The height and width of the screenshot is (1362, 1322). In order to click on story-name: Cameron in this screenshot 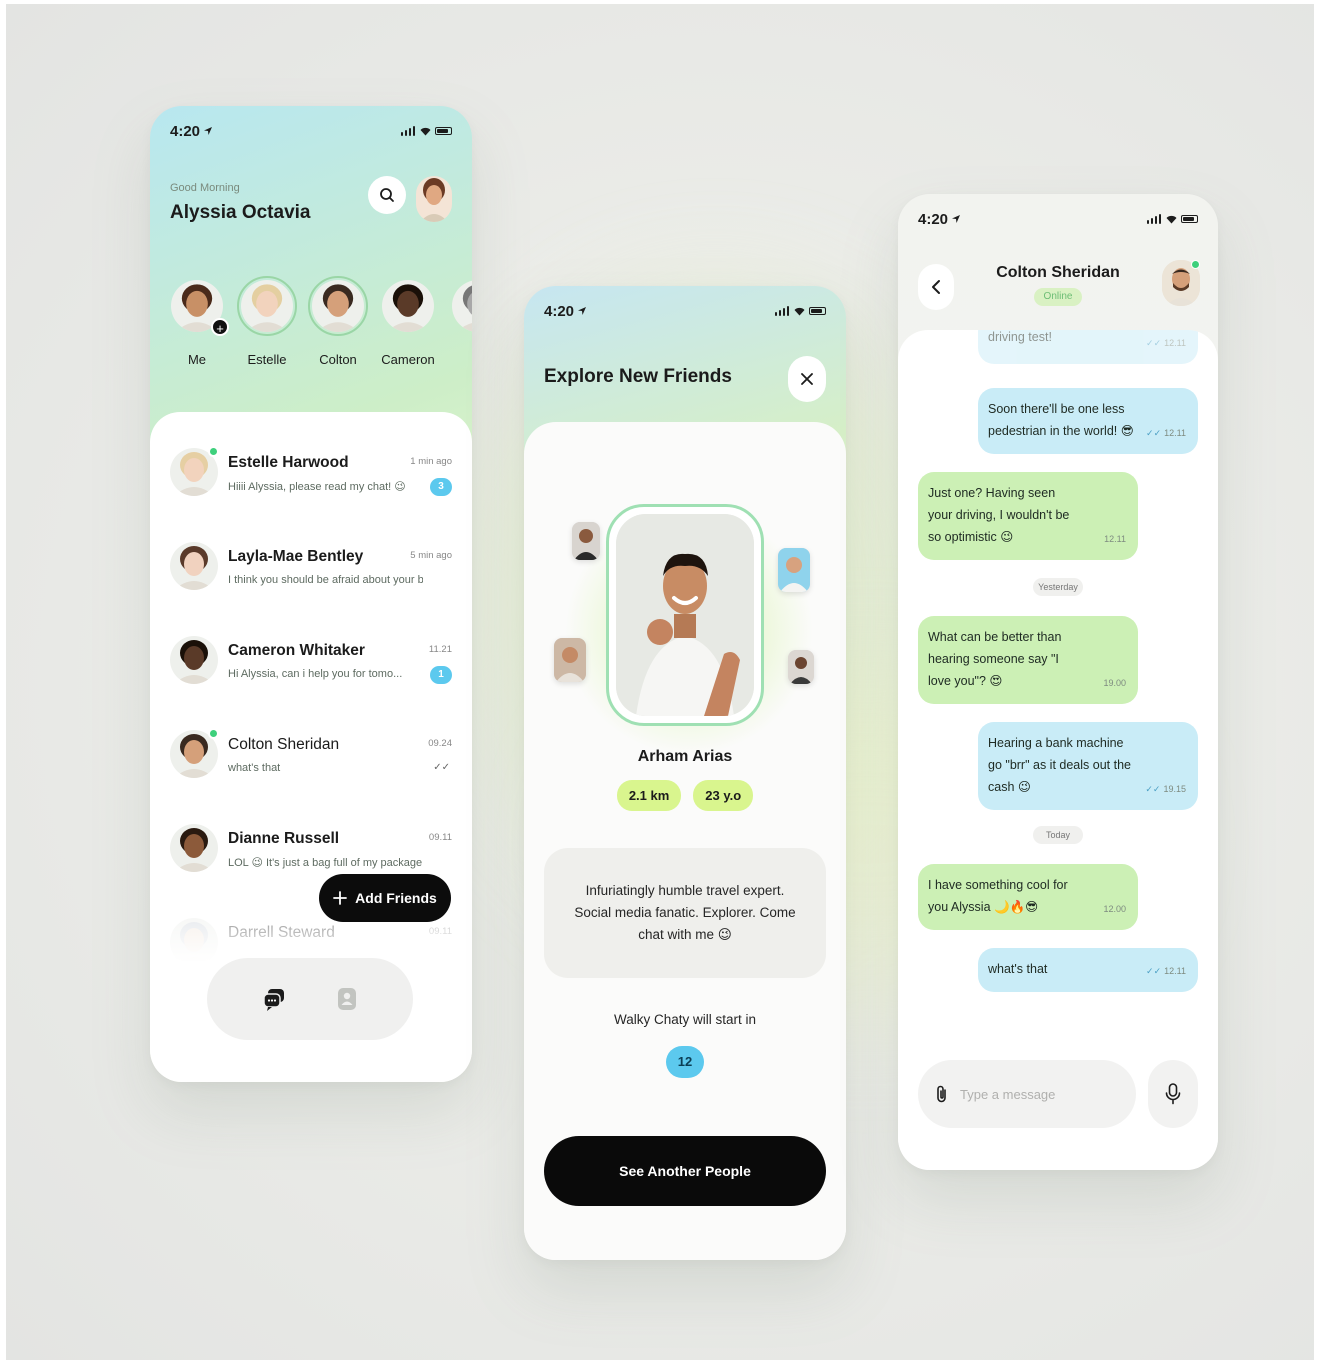, I will do `click(408, 359)`.